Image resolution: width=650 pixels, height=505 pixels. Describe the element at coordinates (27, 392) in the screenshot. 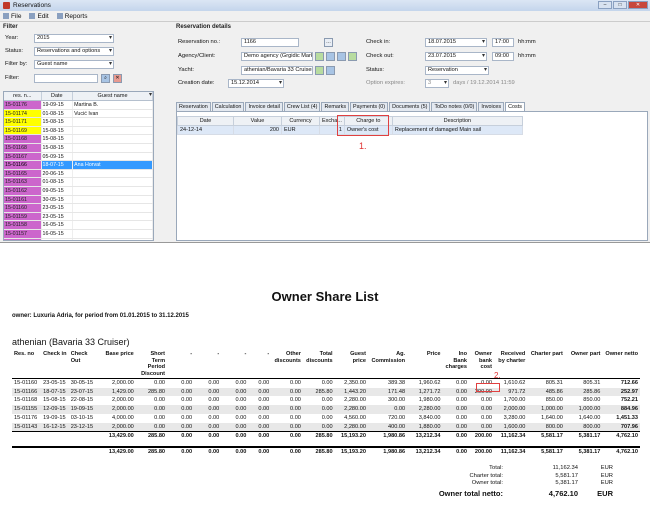

I see `report-cell: 15-01166` at that location.